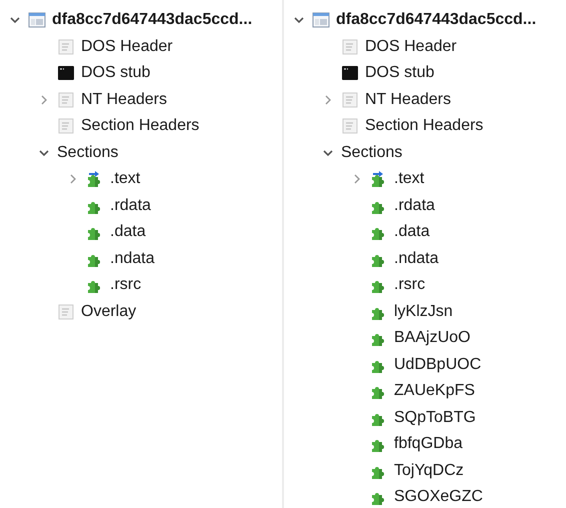  Describe the element at coordinates (432, 338) in the screenshot. I see `tree-item-label: BAAjzUoO` at that location.